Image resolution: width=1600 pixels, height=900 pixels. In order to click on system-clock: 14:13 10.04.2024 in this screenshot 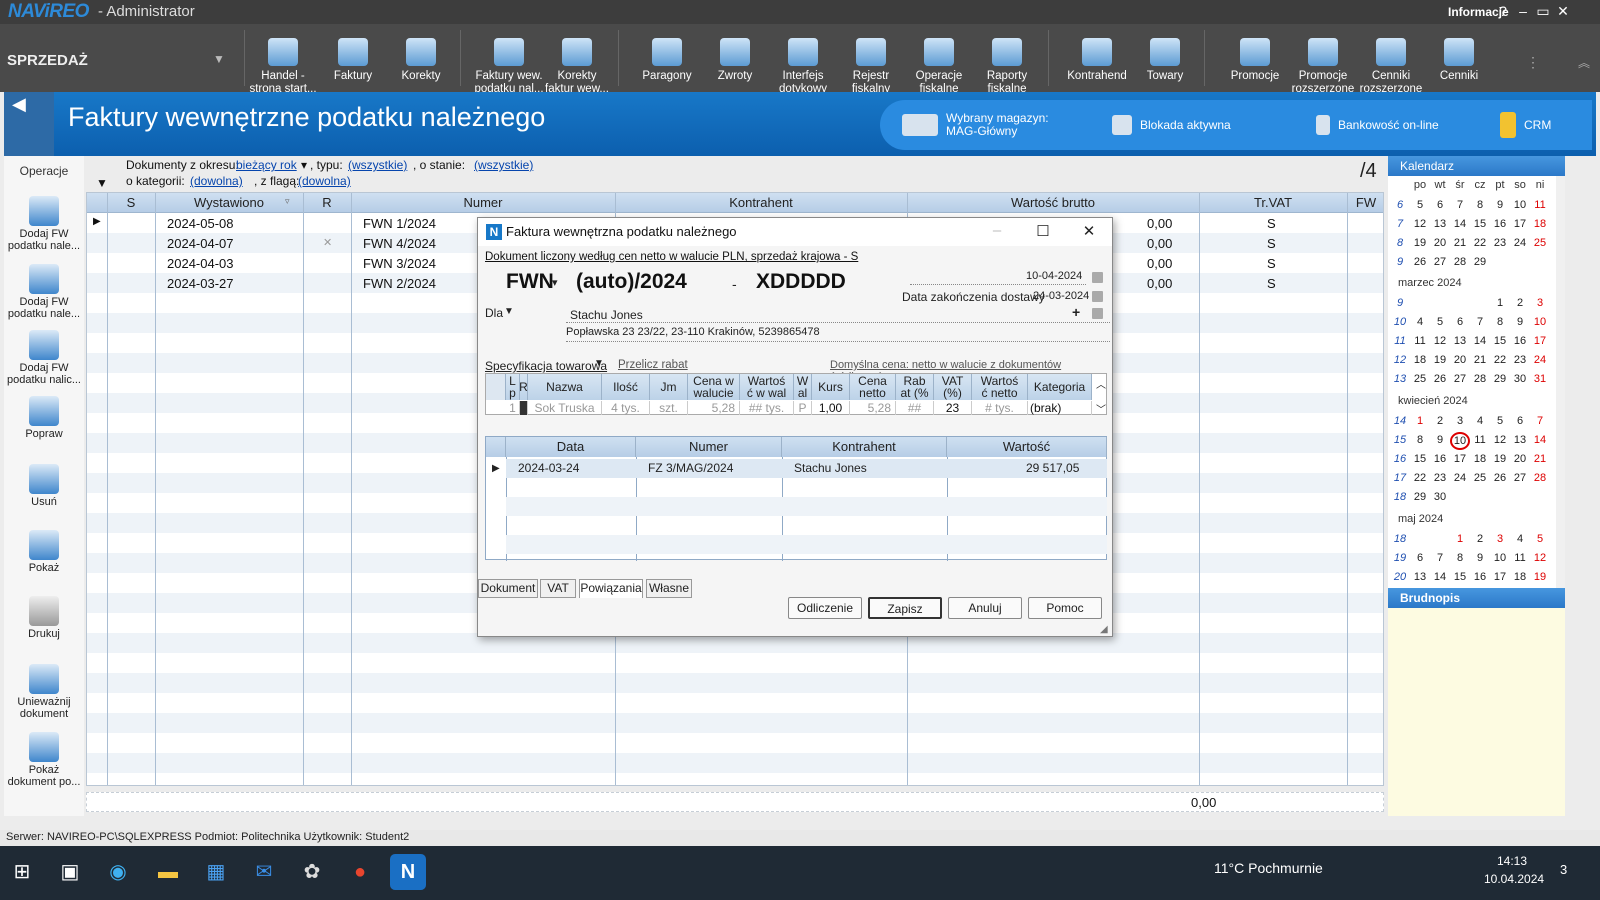, I will do `click(1514, 870)`.